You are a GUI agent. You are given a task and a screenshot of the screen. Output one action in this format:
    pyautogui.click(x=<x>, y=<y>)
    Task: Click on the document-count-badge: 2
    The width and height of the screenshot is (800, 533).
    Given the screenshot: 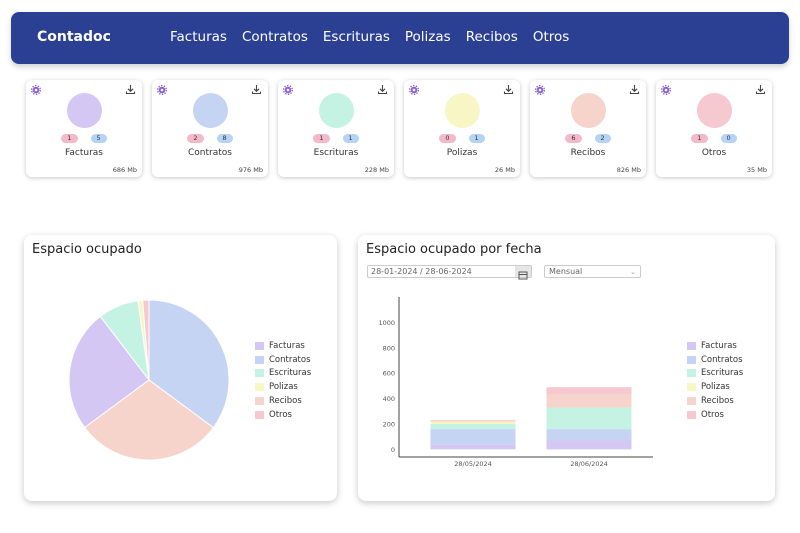 What is the action you would take?
    pyautogui.click(x=602, y=138)
    